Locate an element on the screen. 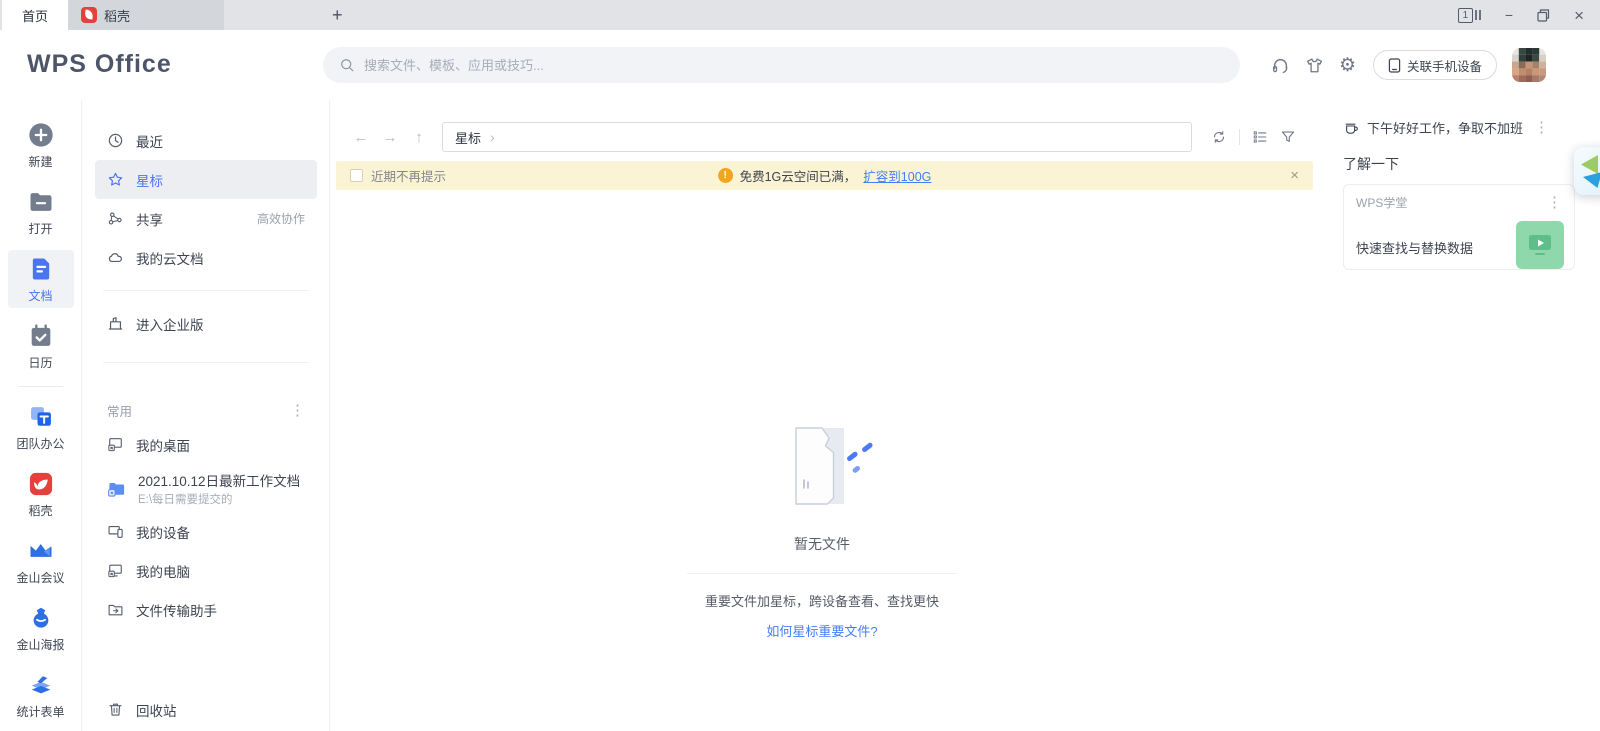 The width and height of the screenshot is (1600, 731). list-view-button is located at coordinates (1260, 137).